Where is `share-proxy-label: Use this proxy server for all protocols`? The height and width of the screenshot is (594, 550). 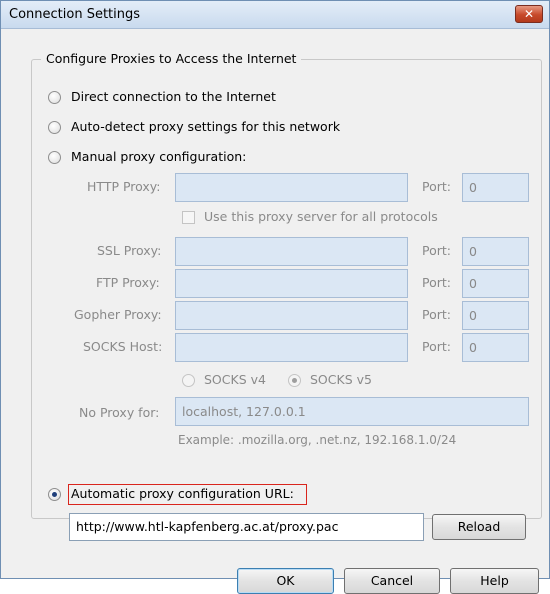 share-proxy-label: Use this proxy server for all protocols is located at coordinates (321, 216).